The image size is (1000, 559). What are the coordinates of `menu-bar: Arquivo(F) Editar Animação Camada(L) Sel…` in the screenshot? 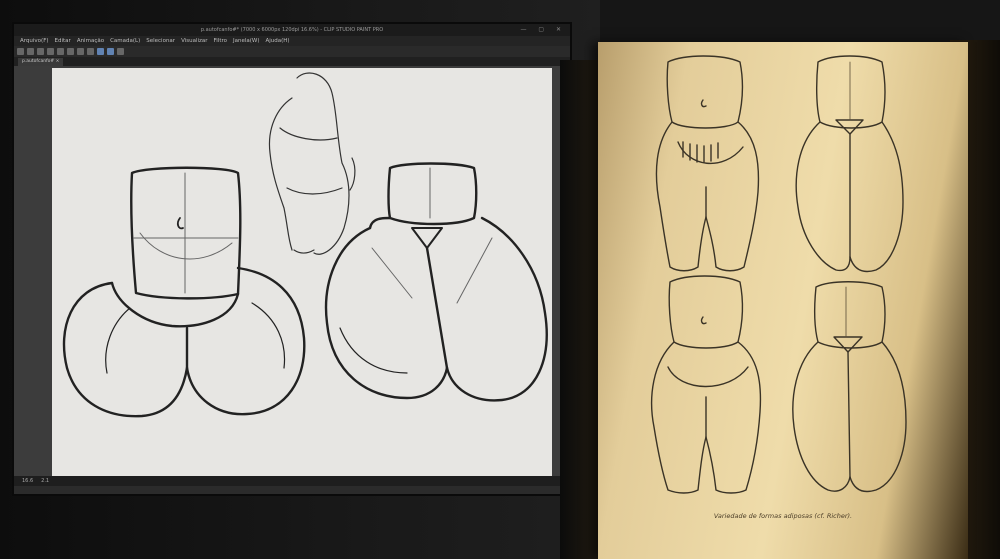 It's located at (292, 41).